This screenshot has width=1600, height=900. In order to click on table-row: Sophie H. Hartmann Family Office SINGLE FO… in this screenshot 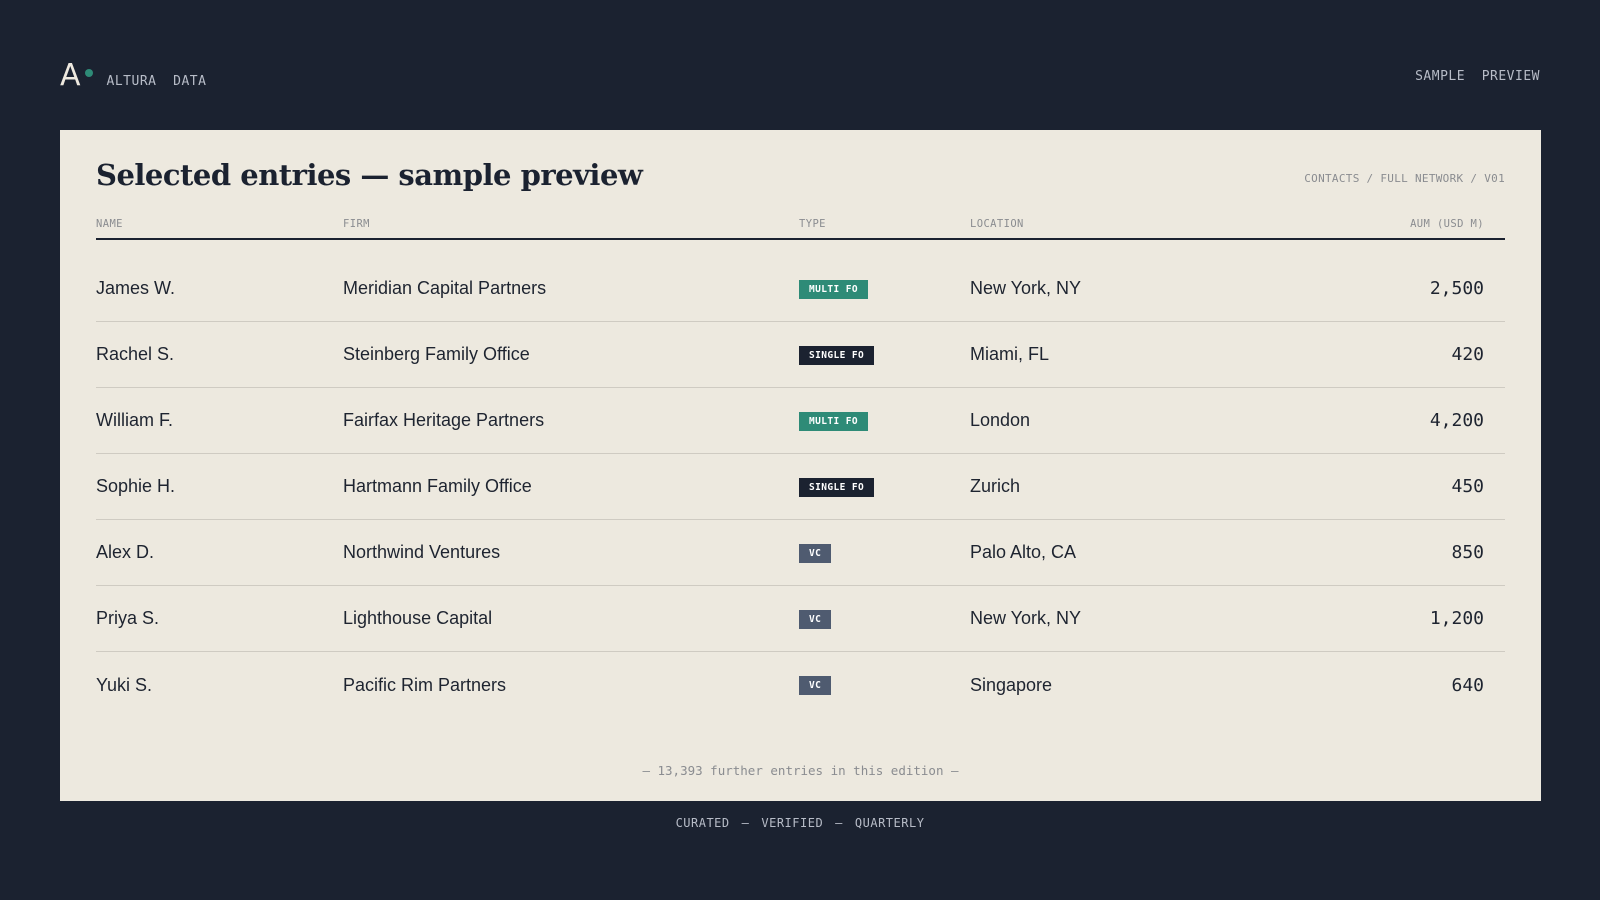, I will do `click(800, 487)`.